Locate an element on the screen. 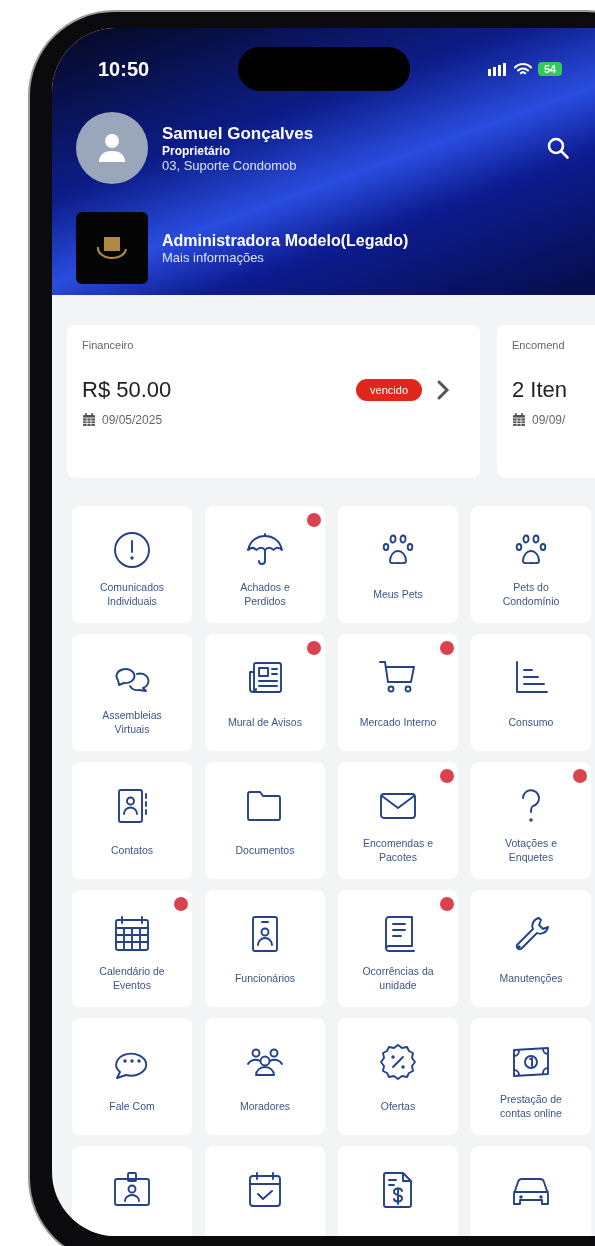 The image size is (595, 1246). status-time: 10:50 is located at coordinates (124, 69).